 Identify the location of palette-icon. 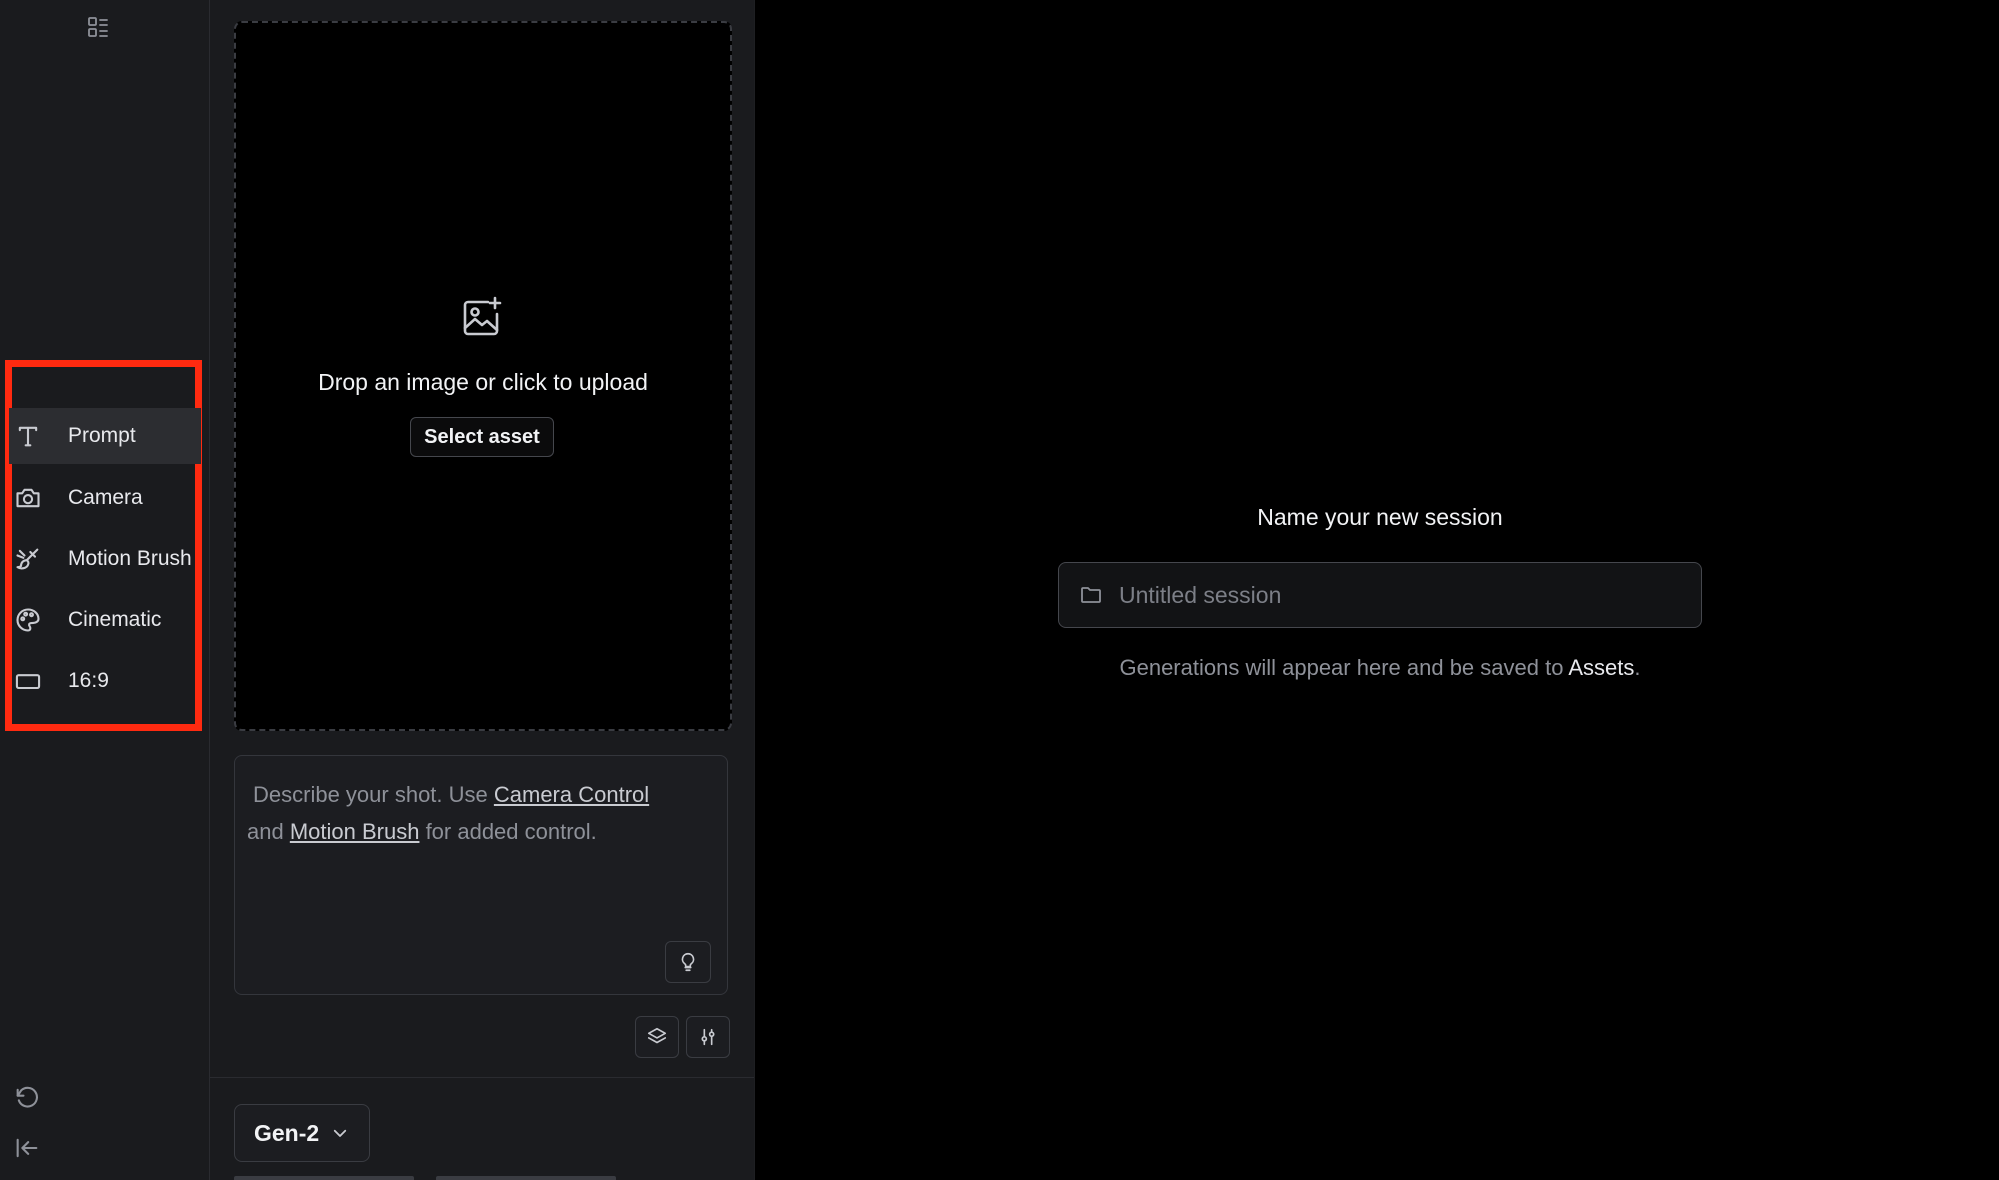
(28, 620).